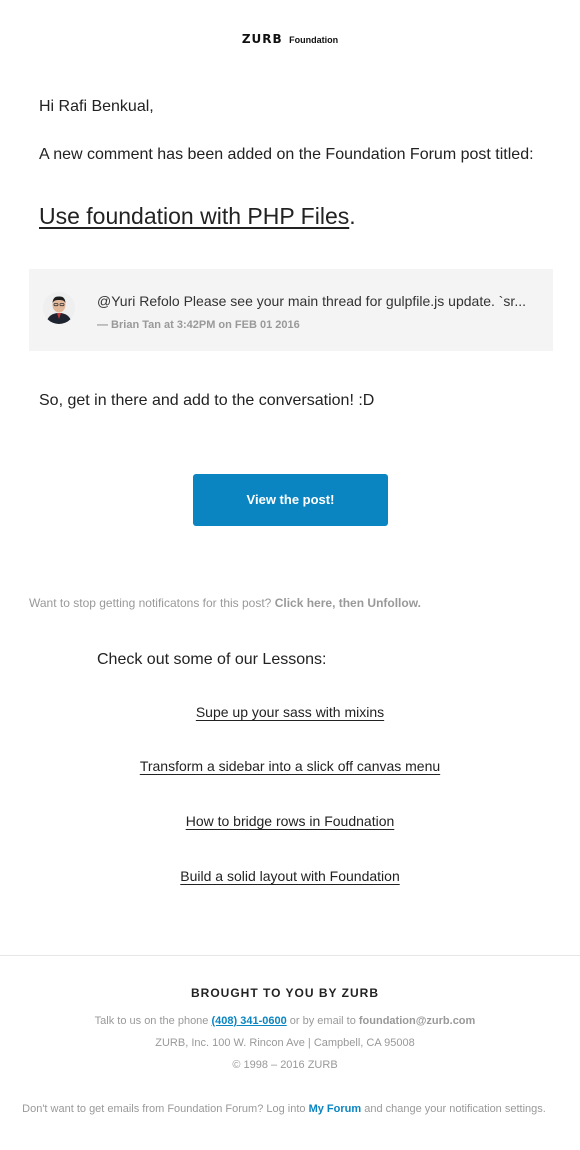 Image resolution: width=580 pixels, height=1150 pixels. What do you see at coordinates (284, 993) in the screenshot?
I see `footer-title: BROUGHT TO YOU BY ZURB` at bounding box center [284, 993].